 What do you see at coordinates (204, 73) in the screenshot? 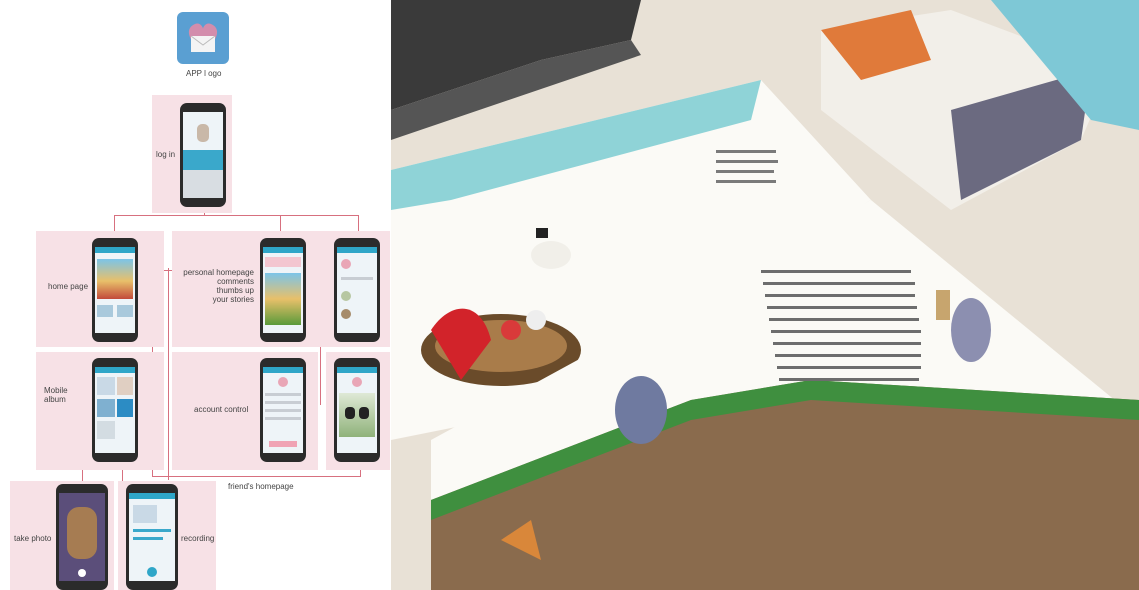
I see `app-logo-label: APP l ogo` at bounding box center [204, 73].